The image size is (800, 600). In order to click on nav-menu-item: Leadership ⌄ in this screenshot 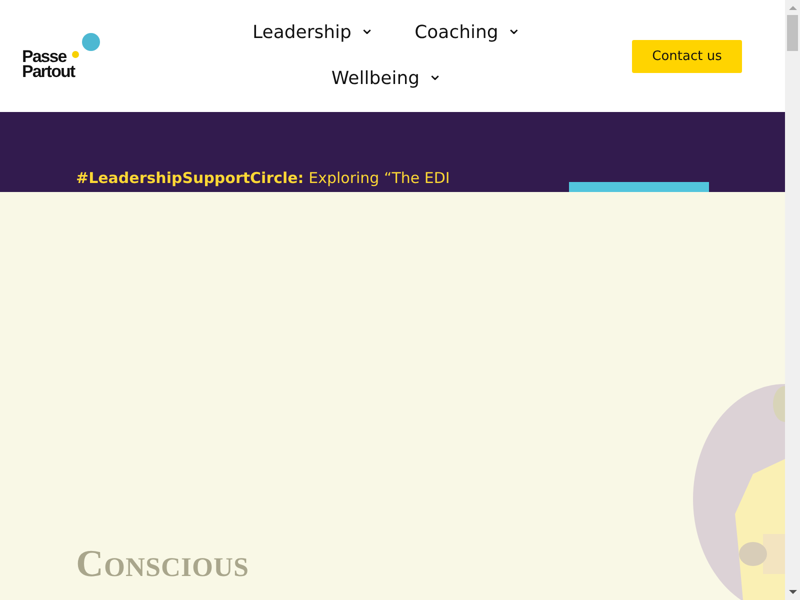, I will do `click(313, 33)`.